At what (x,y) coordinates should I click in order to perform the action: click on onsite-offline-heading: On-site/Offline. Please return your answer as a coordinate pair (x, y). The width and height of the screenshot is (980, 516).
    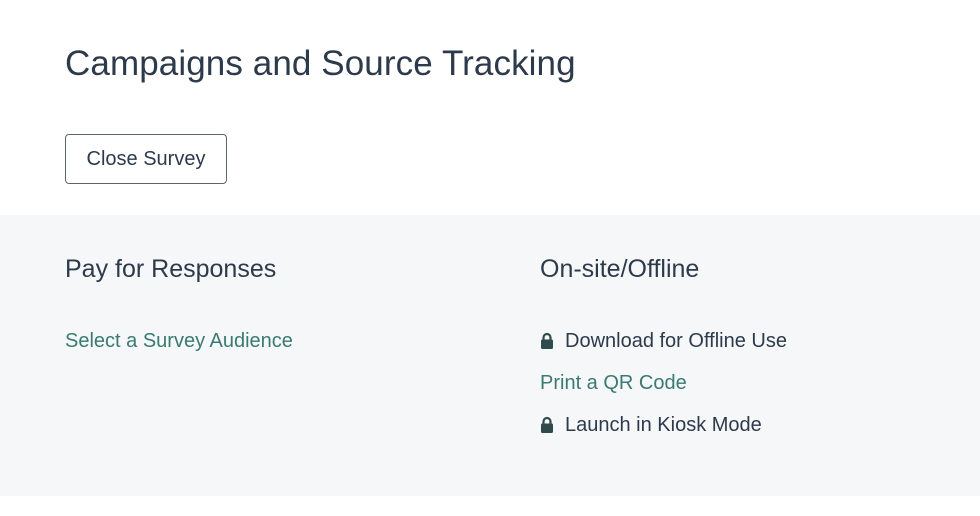
    Looking at the image, I should click on (620, 269).